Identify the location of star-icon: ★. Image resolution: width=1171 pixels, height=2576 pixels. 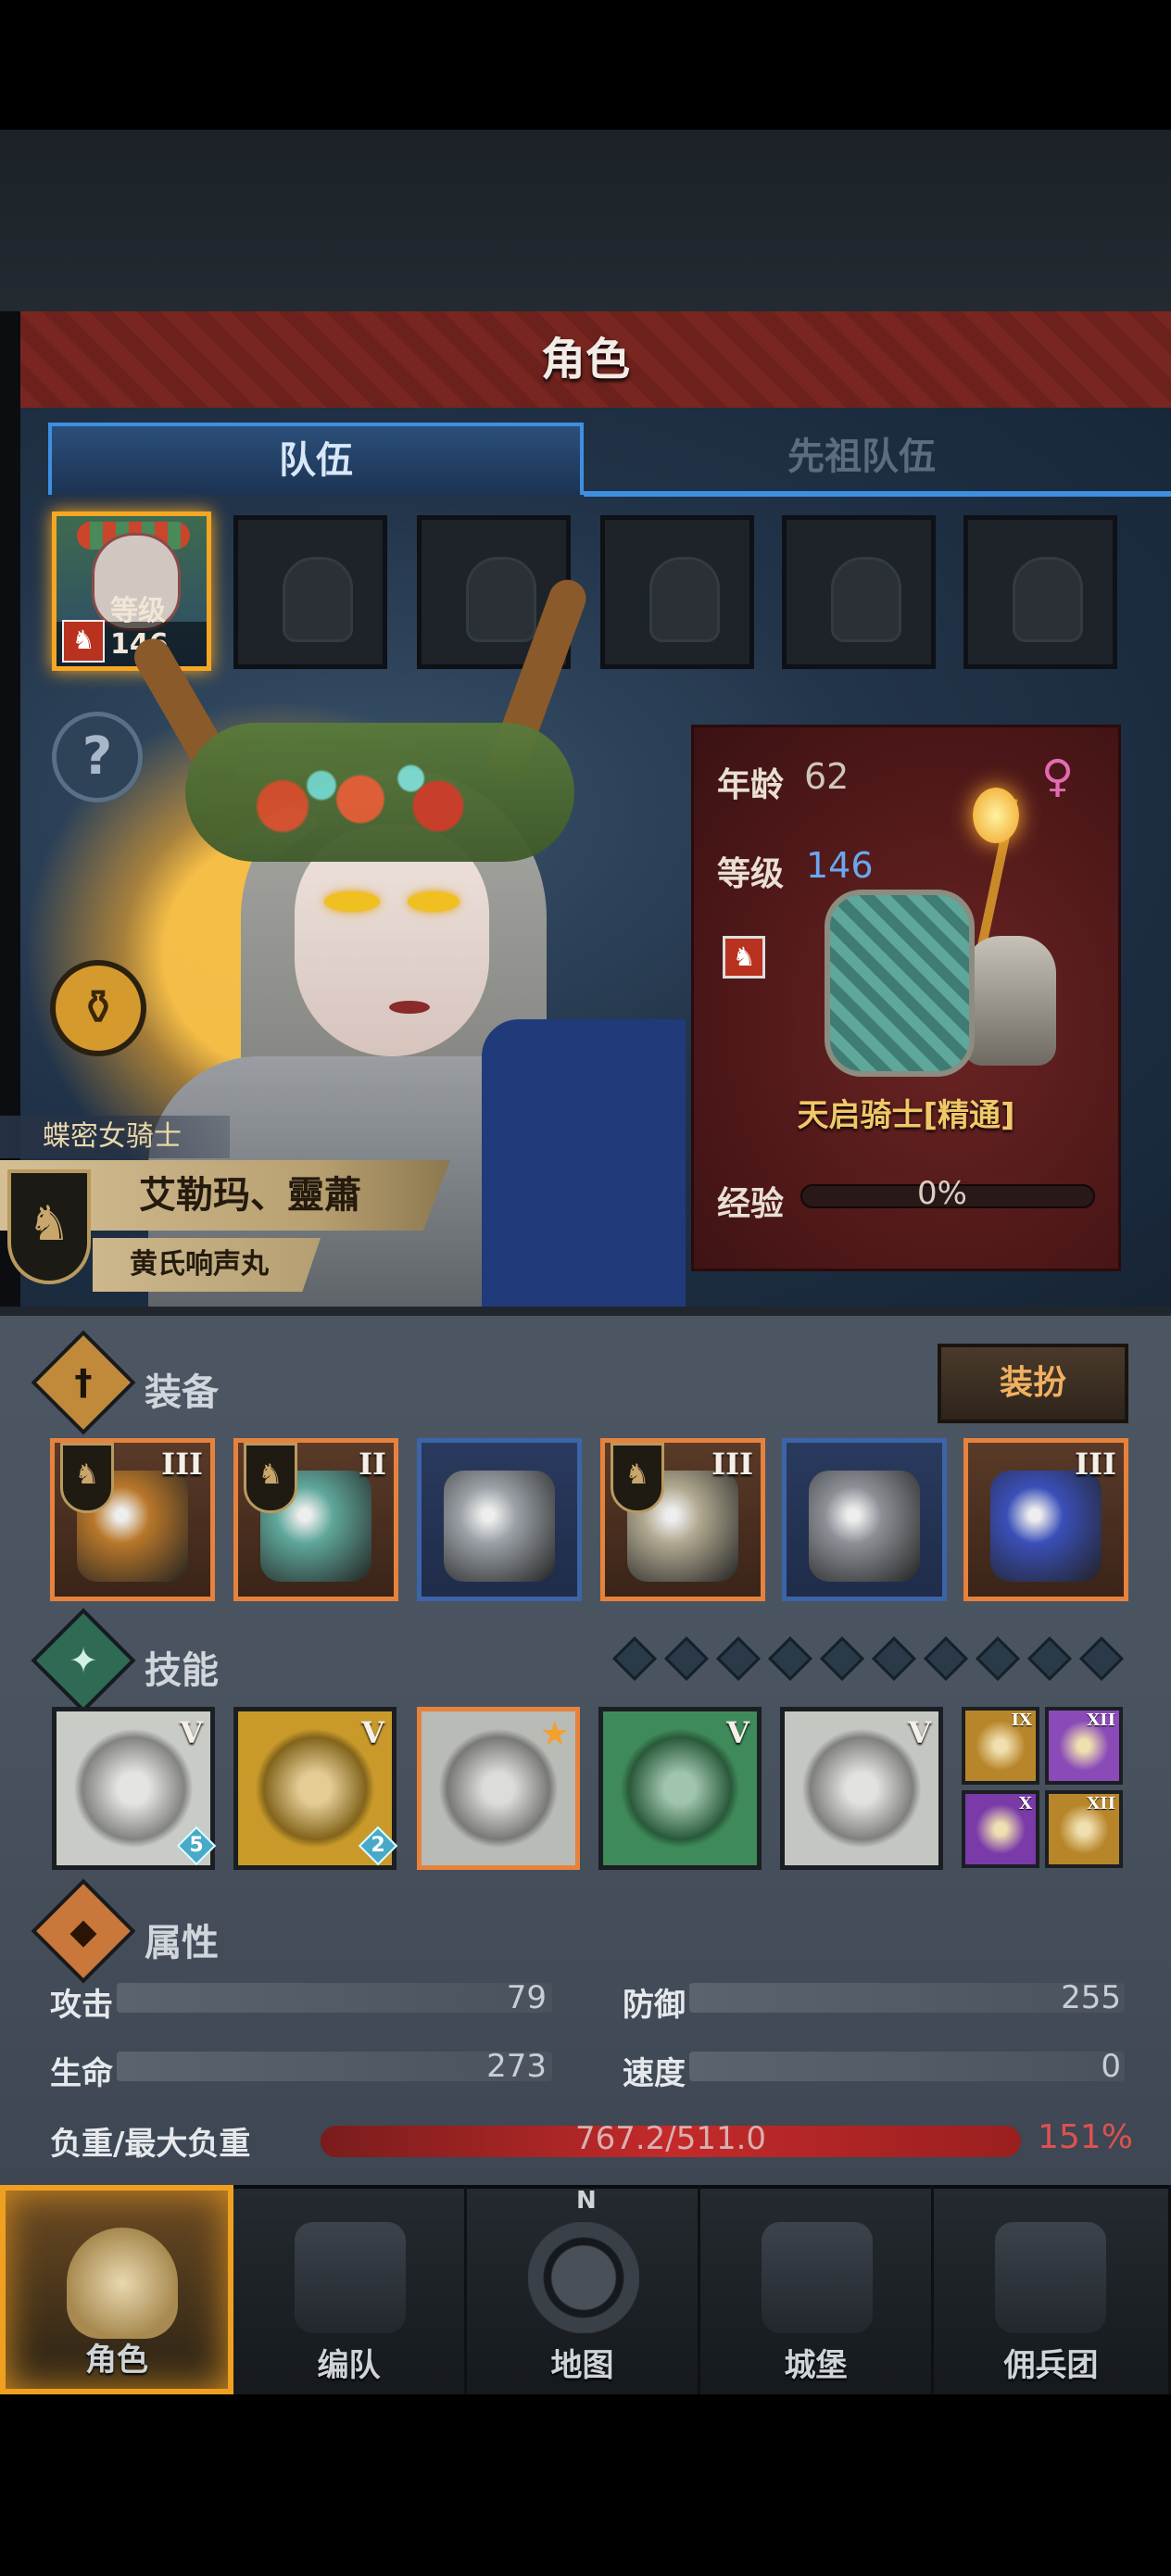
(554, 1734).